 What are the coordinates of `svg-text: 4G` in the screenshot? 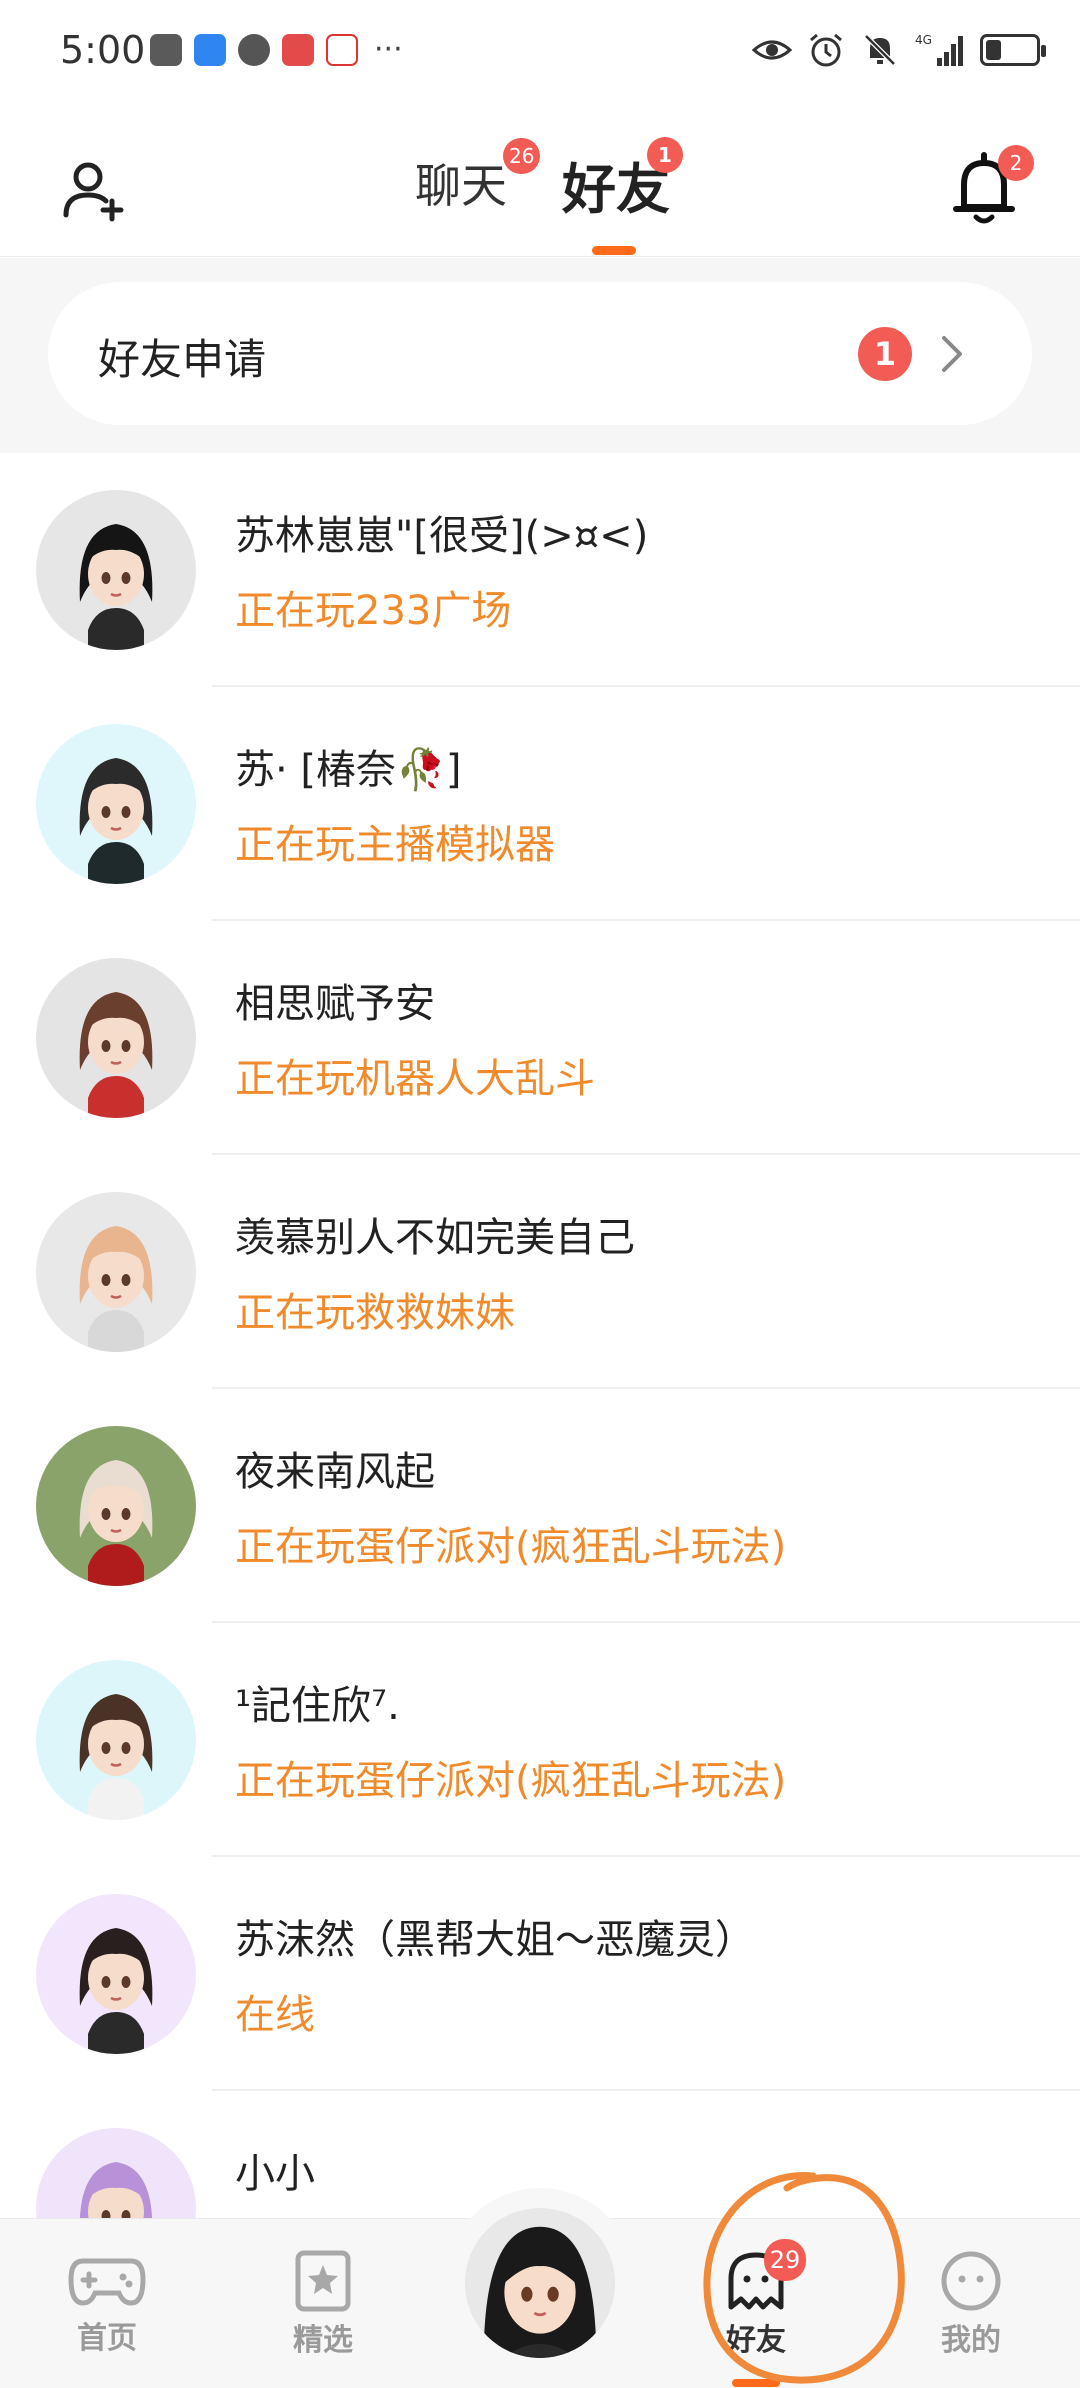 It's located at (923, 40).